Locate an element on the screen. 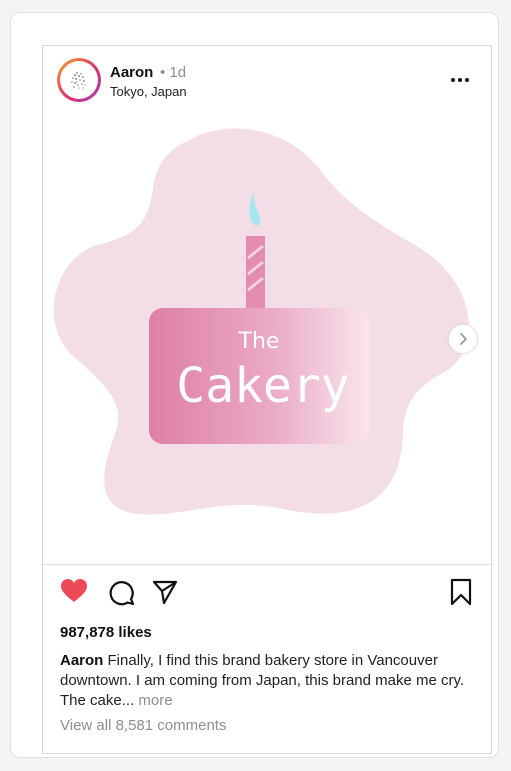 This screenshot has width=511, height=771. next-image-button is located at coordinates (463, 339).